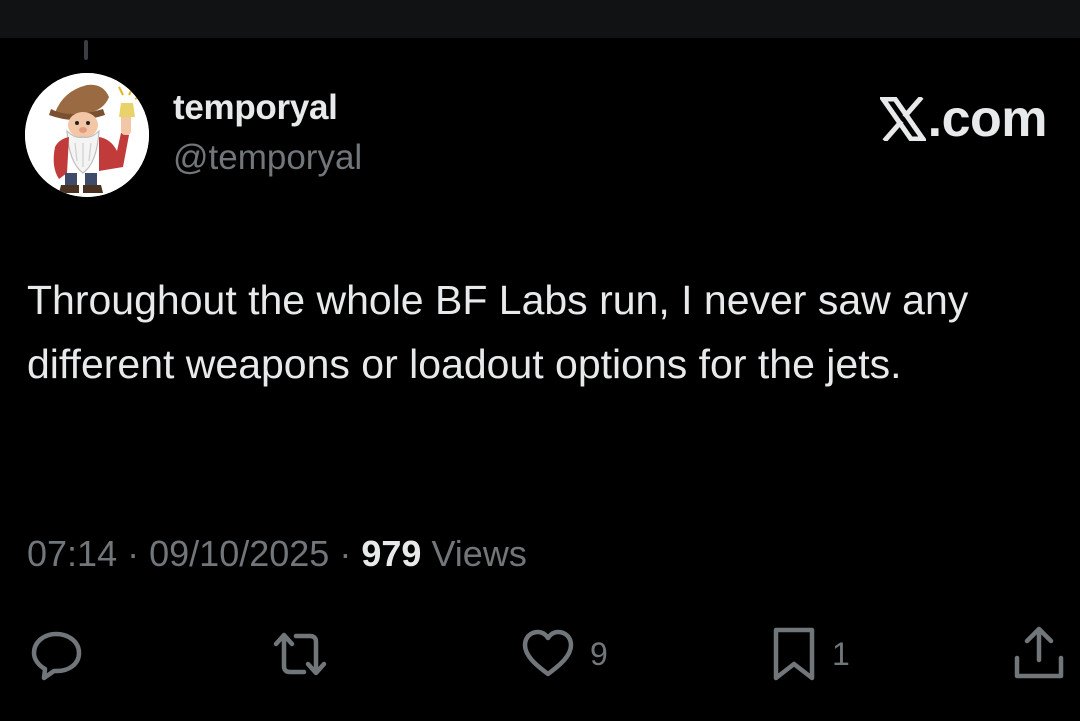 Image resolution: width=1080 pixels, height=721 pixels. I want to click on avatar, so click(87, 135).